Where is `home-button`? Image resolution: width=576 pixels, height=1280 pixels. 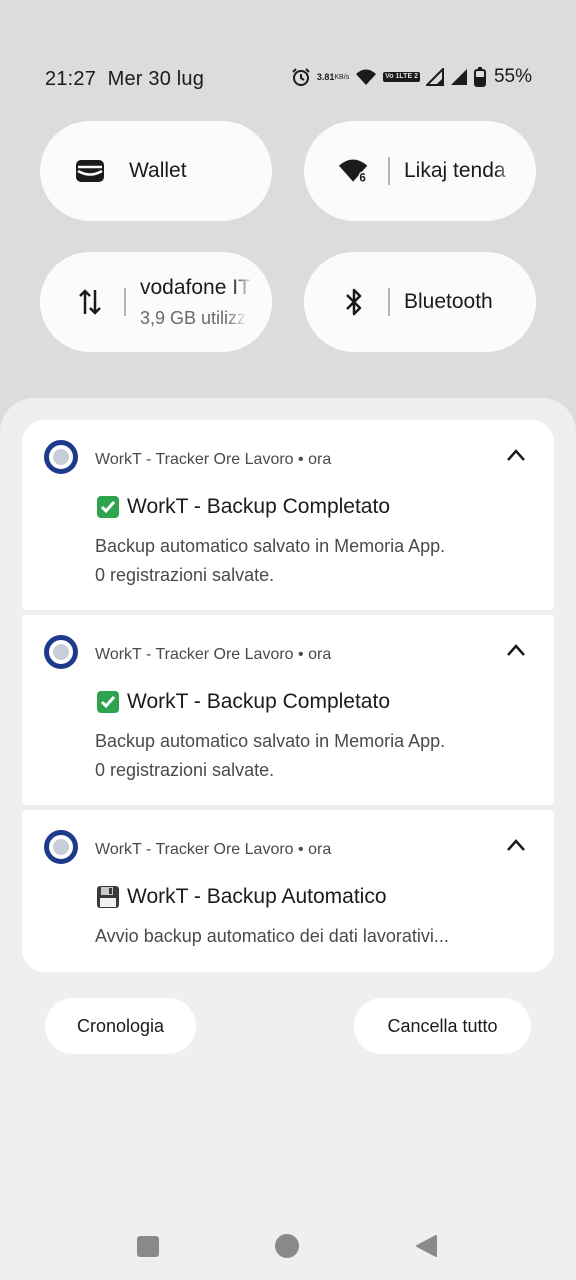 home-button is located at coordinates (287, 1246).